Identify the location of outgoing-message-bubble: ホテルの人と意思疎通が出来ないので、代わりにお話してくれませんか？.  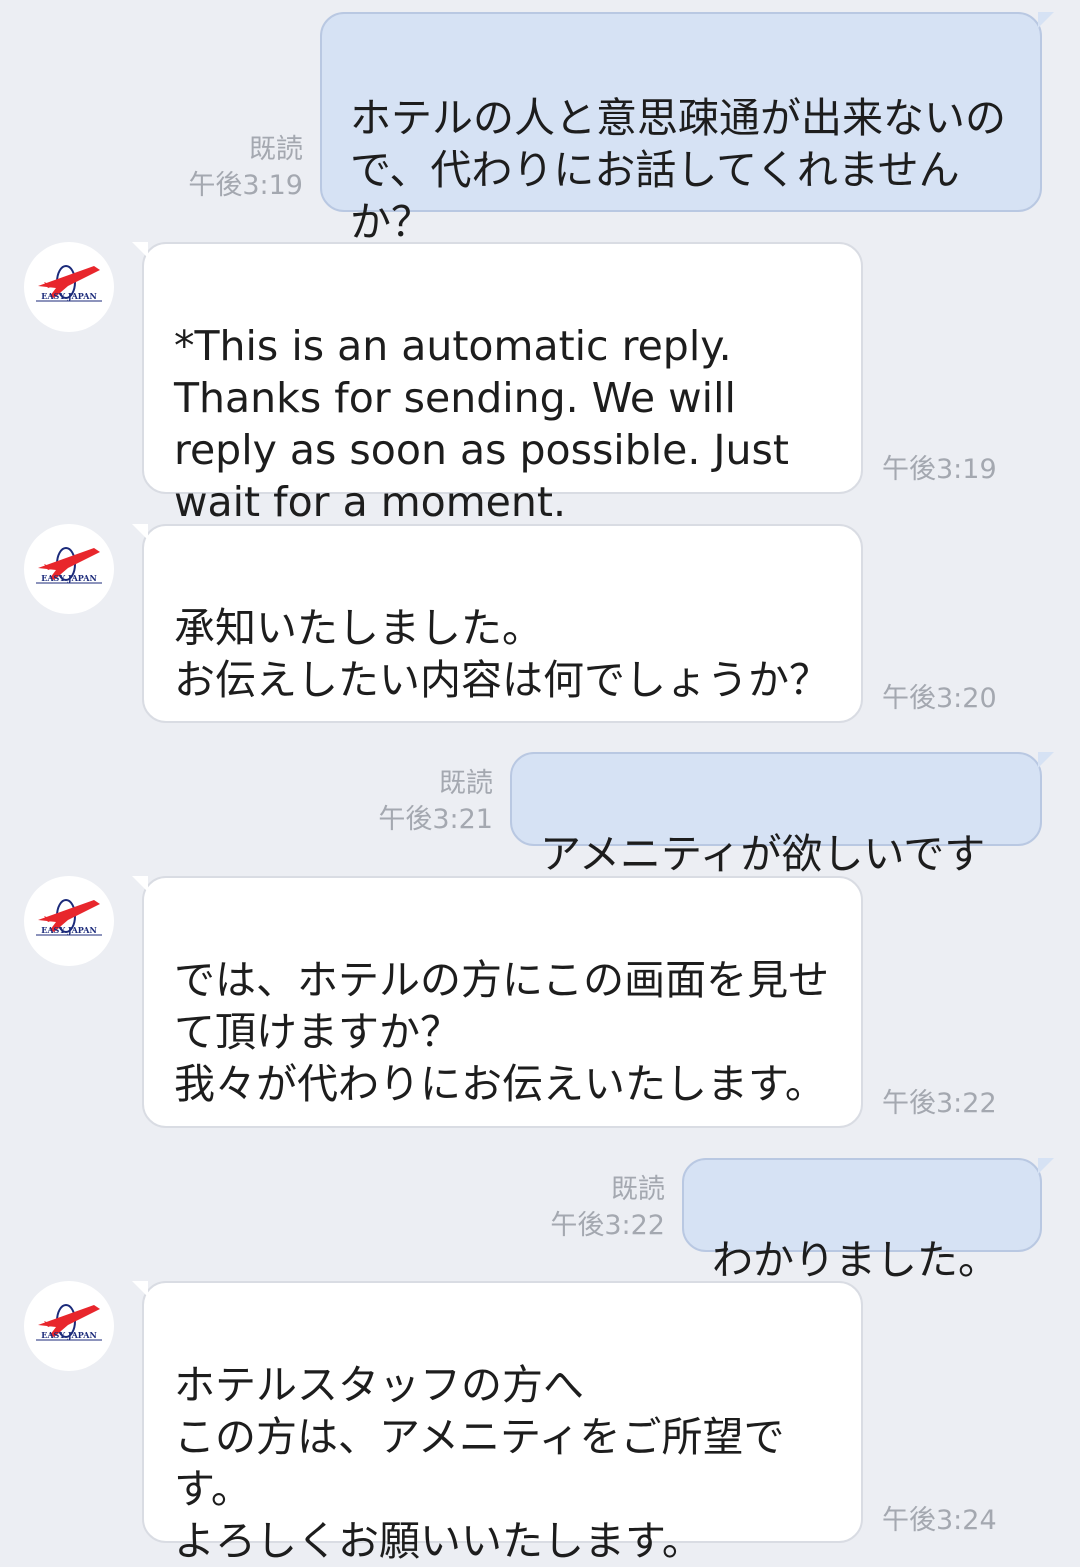
(687, 129).